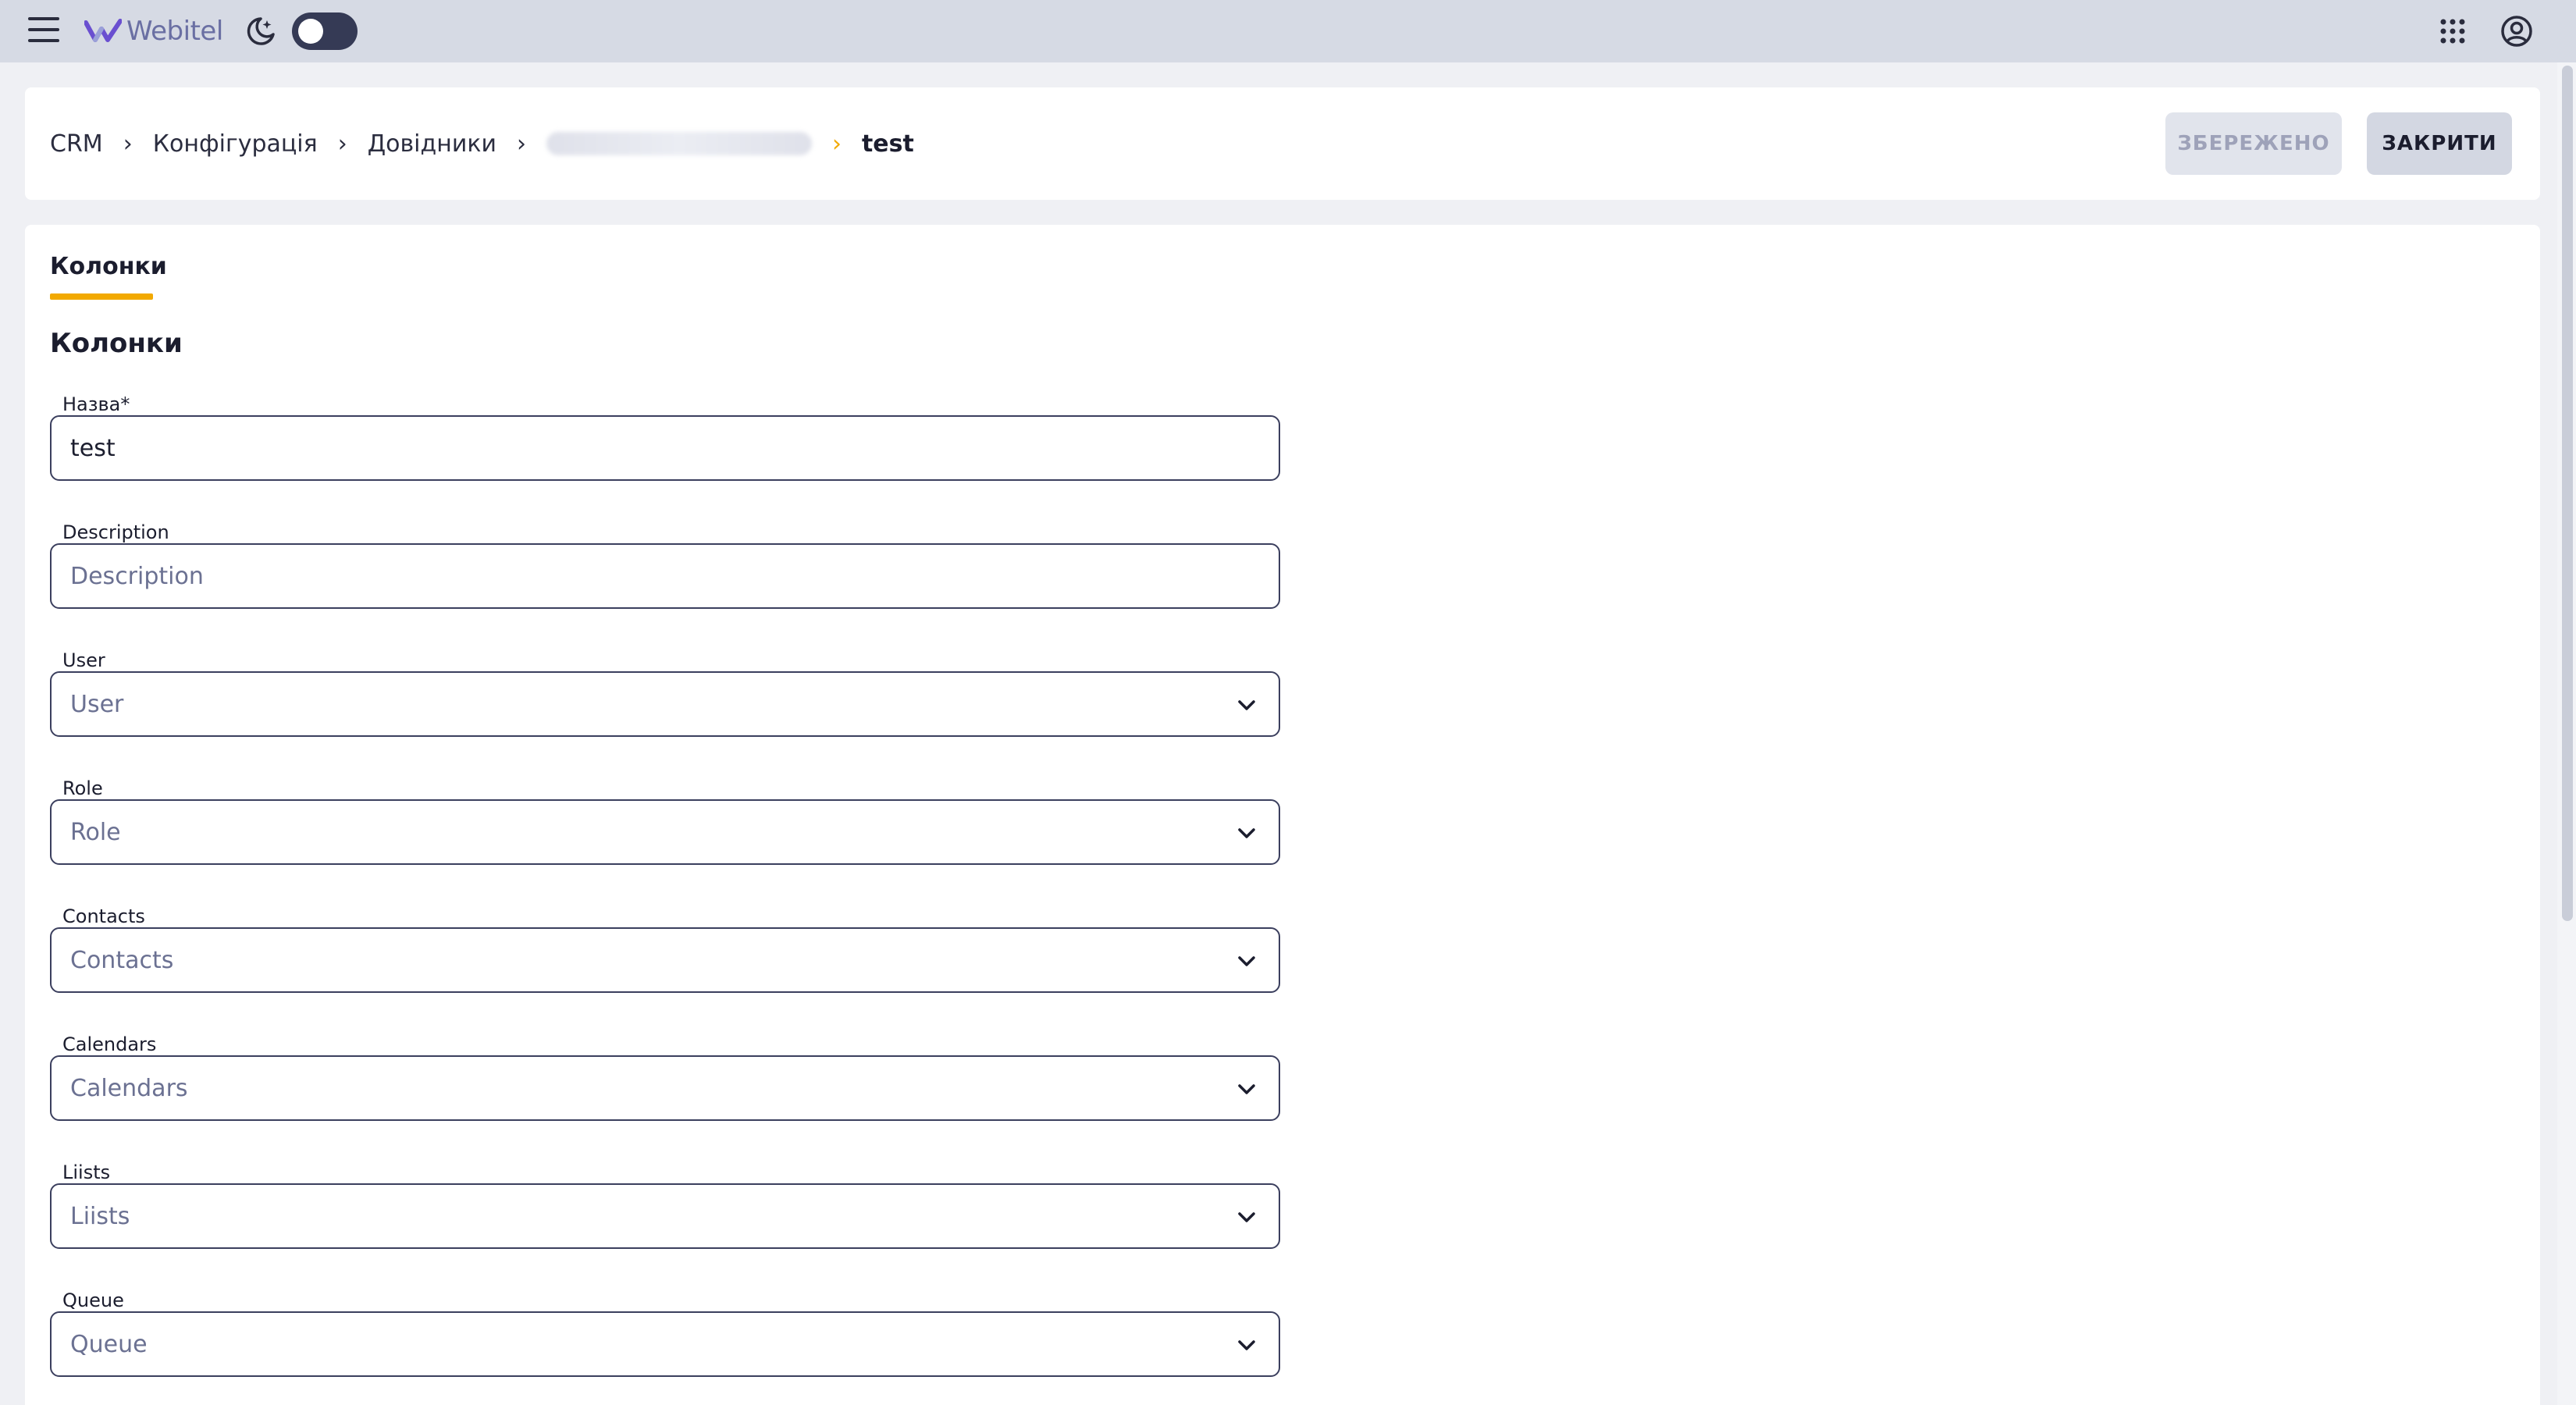  What do you see at coordinates (109, 267) in the screenshot?
I see `tab-columns: Колонки` at bounding box center [109, 267].